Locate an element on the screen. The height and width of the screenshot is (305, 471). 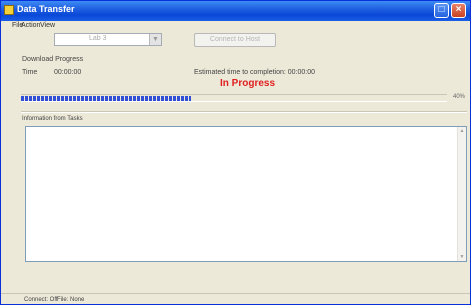
progress-bar is located at coordinates (234, 98).